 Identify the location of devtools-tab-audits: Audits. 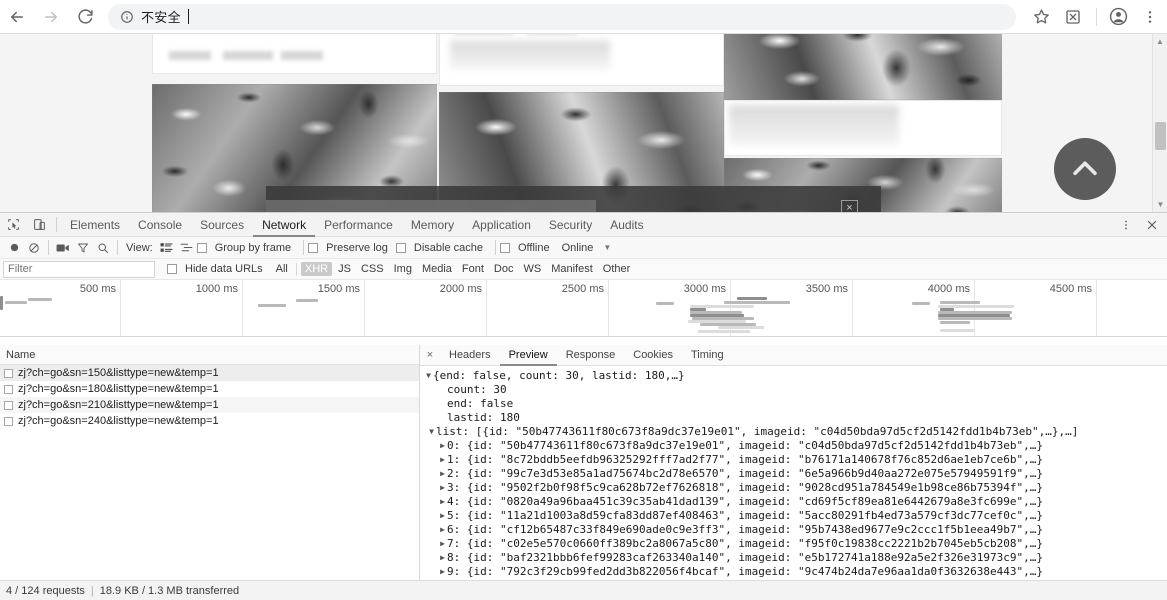
(626, 225).